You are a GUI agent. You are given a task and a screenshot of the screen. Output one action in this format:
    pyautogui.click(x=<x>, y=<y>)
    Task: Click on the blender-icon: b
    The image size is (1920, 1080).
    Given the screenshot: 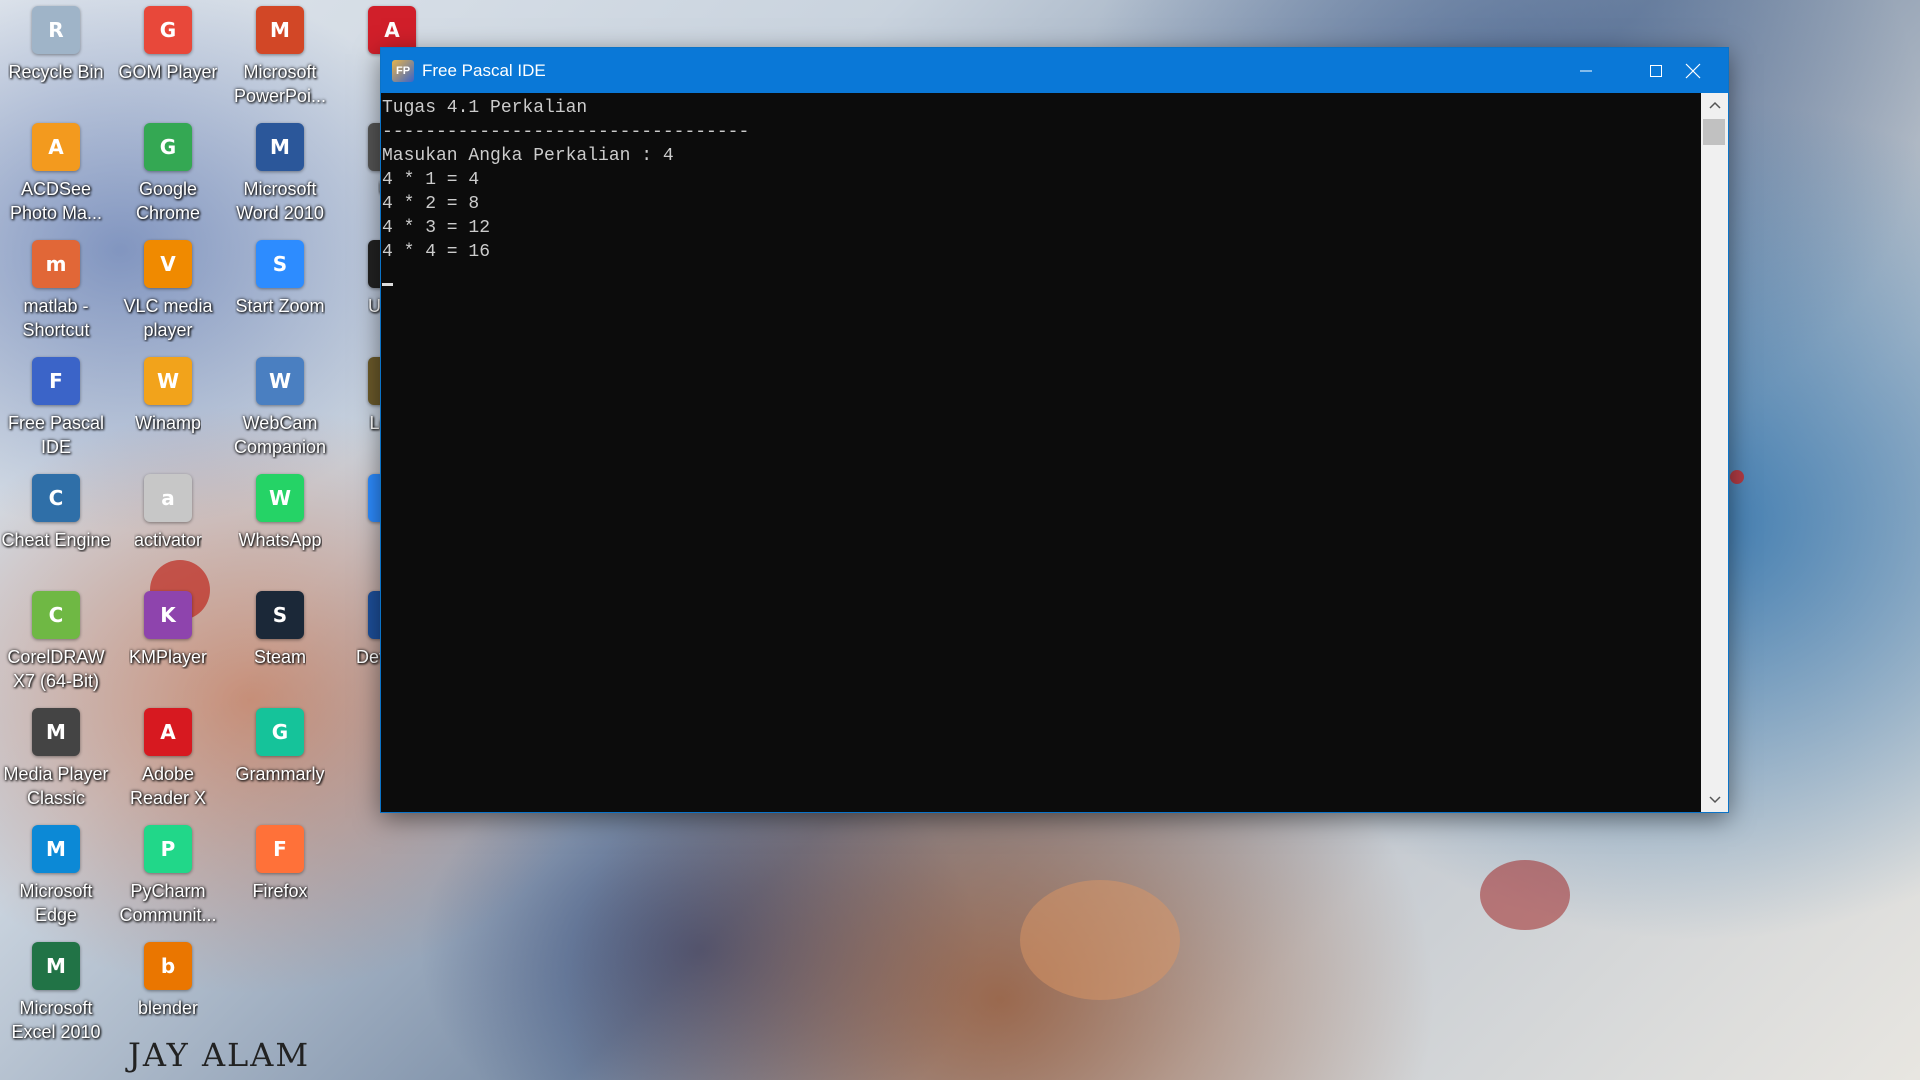 What is the action you would take?
    pyautogui.click(x=168, y=966)
    